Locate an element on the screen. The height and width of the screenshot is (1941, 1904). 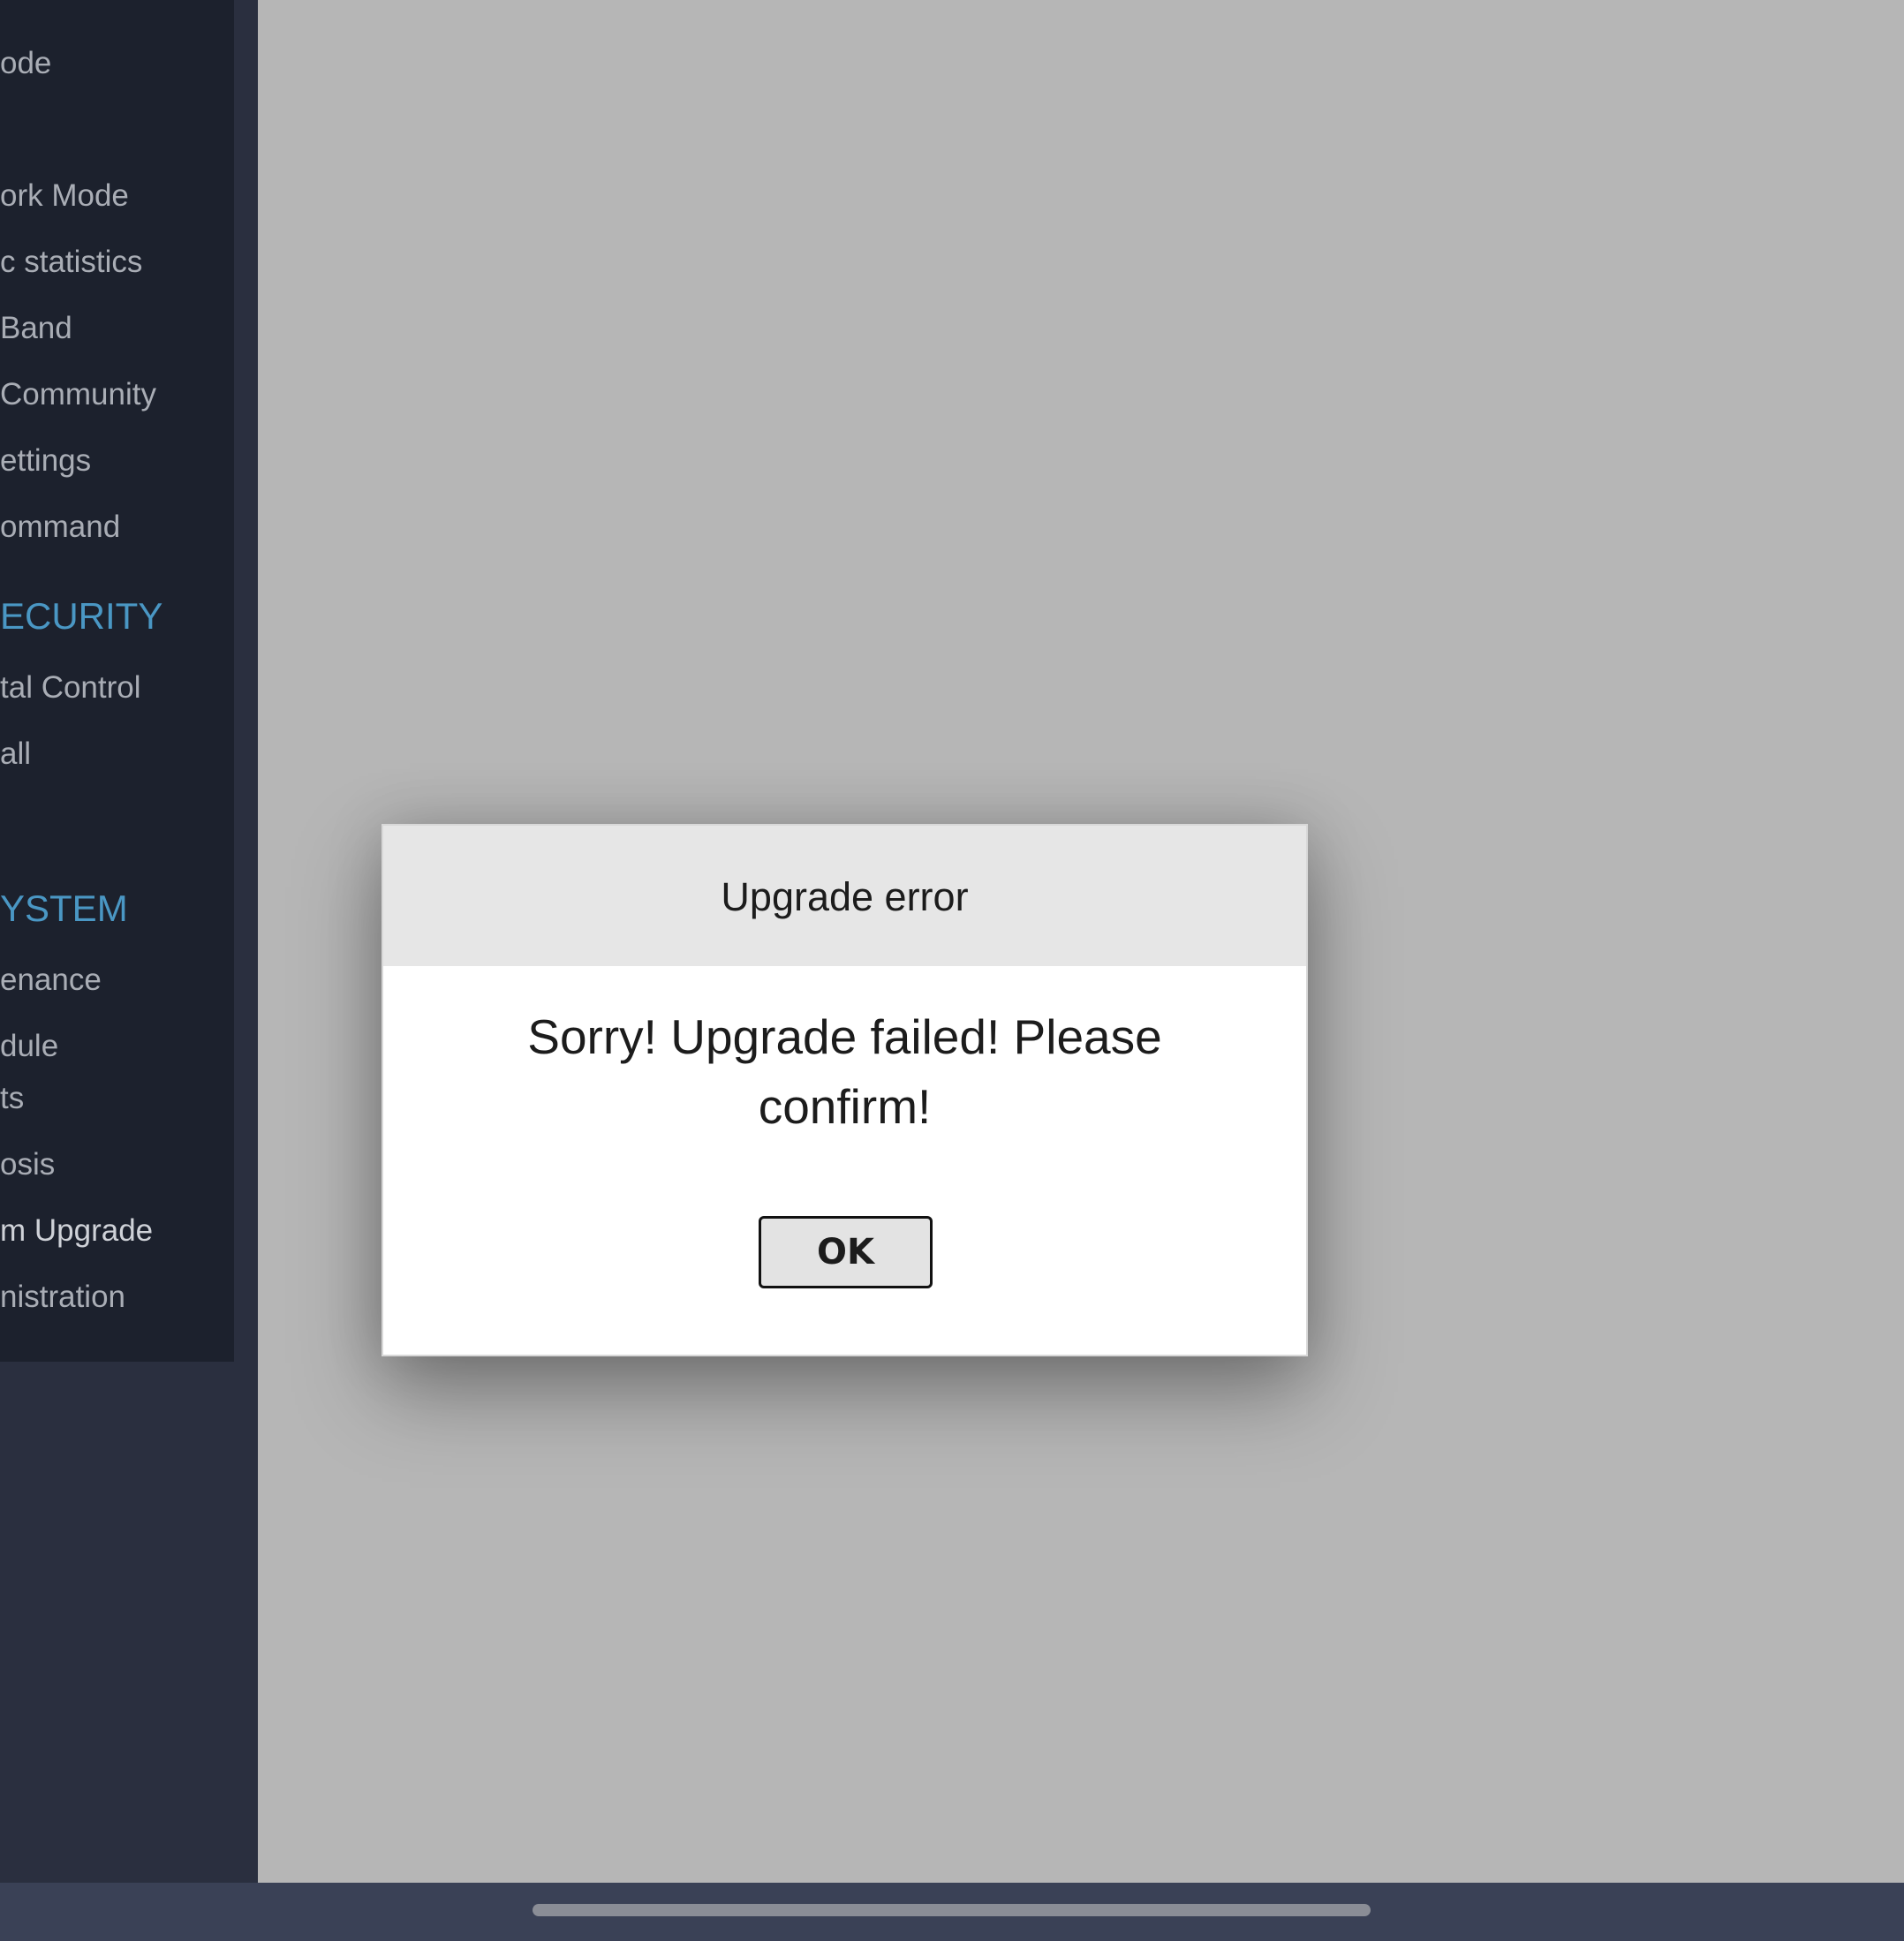
sidebar-item-settings: ettings is located at coordinates (45, 461).